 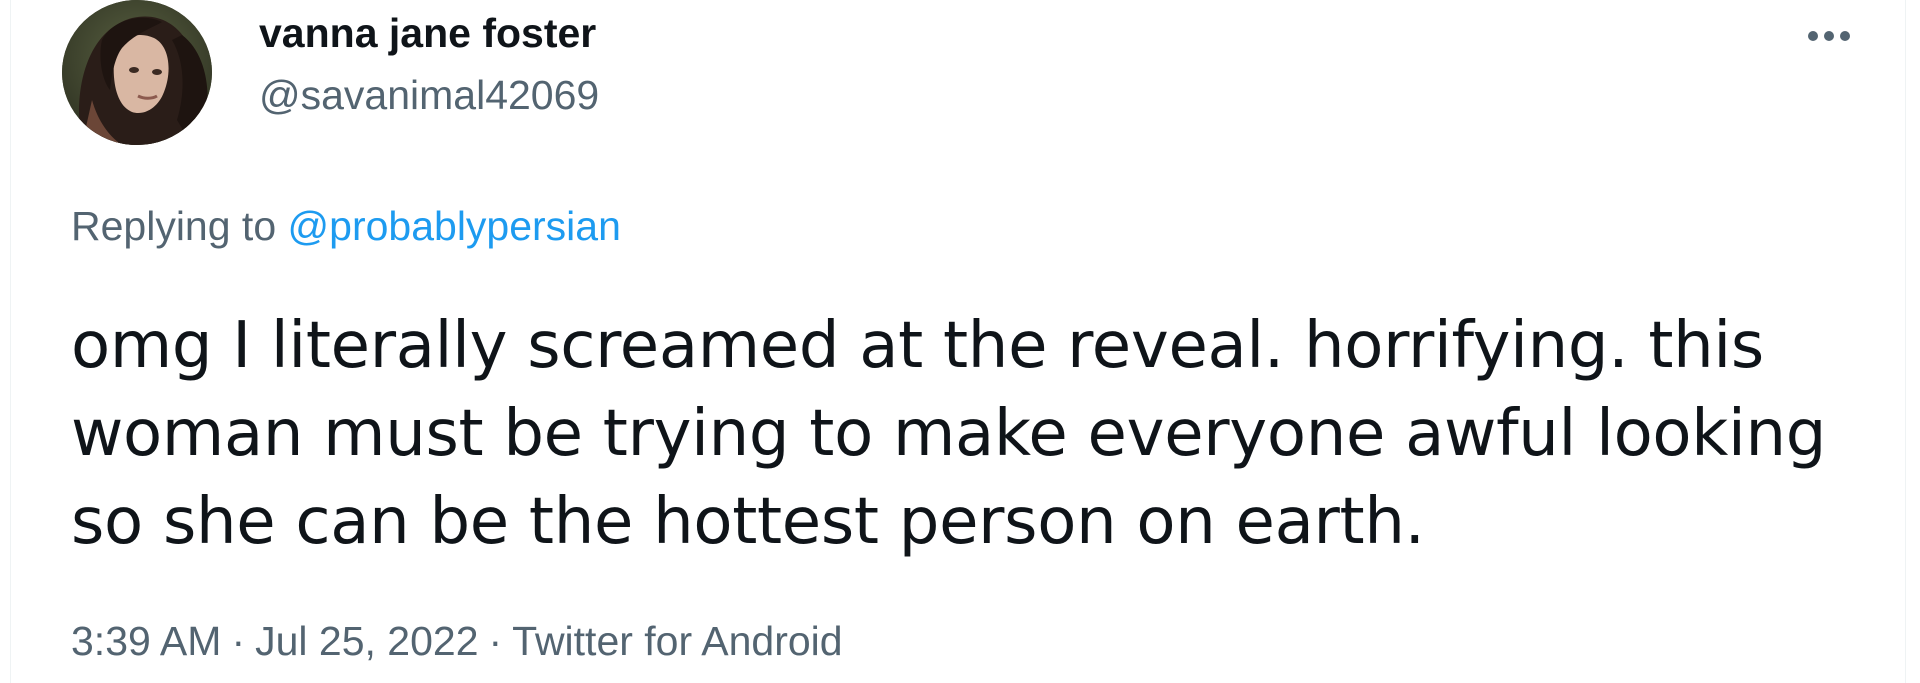 What do you see at coordinates (427, 33) in the screenshot?
I see `author-display-name: vanna jane foster` at bounding box center [427, 33].